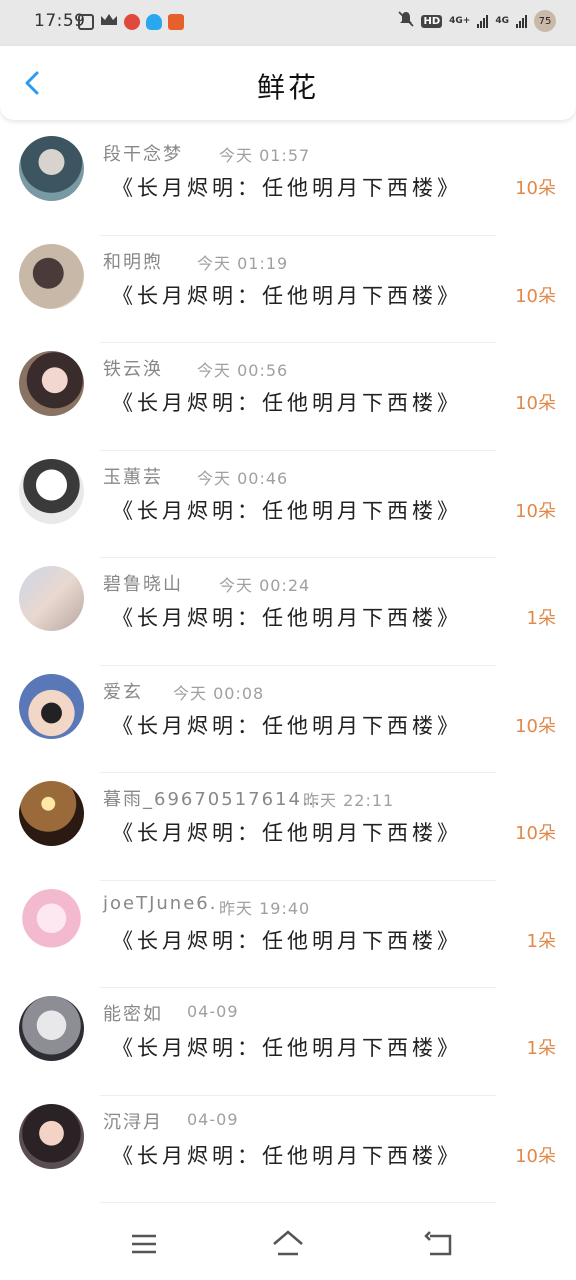 This screenshot has height=1280, width=576. I want to click on user-name: 铁云涣, so click(133, 369).